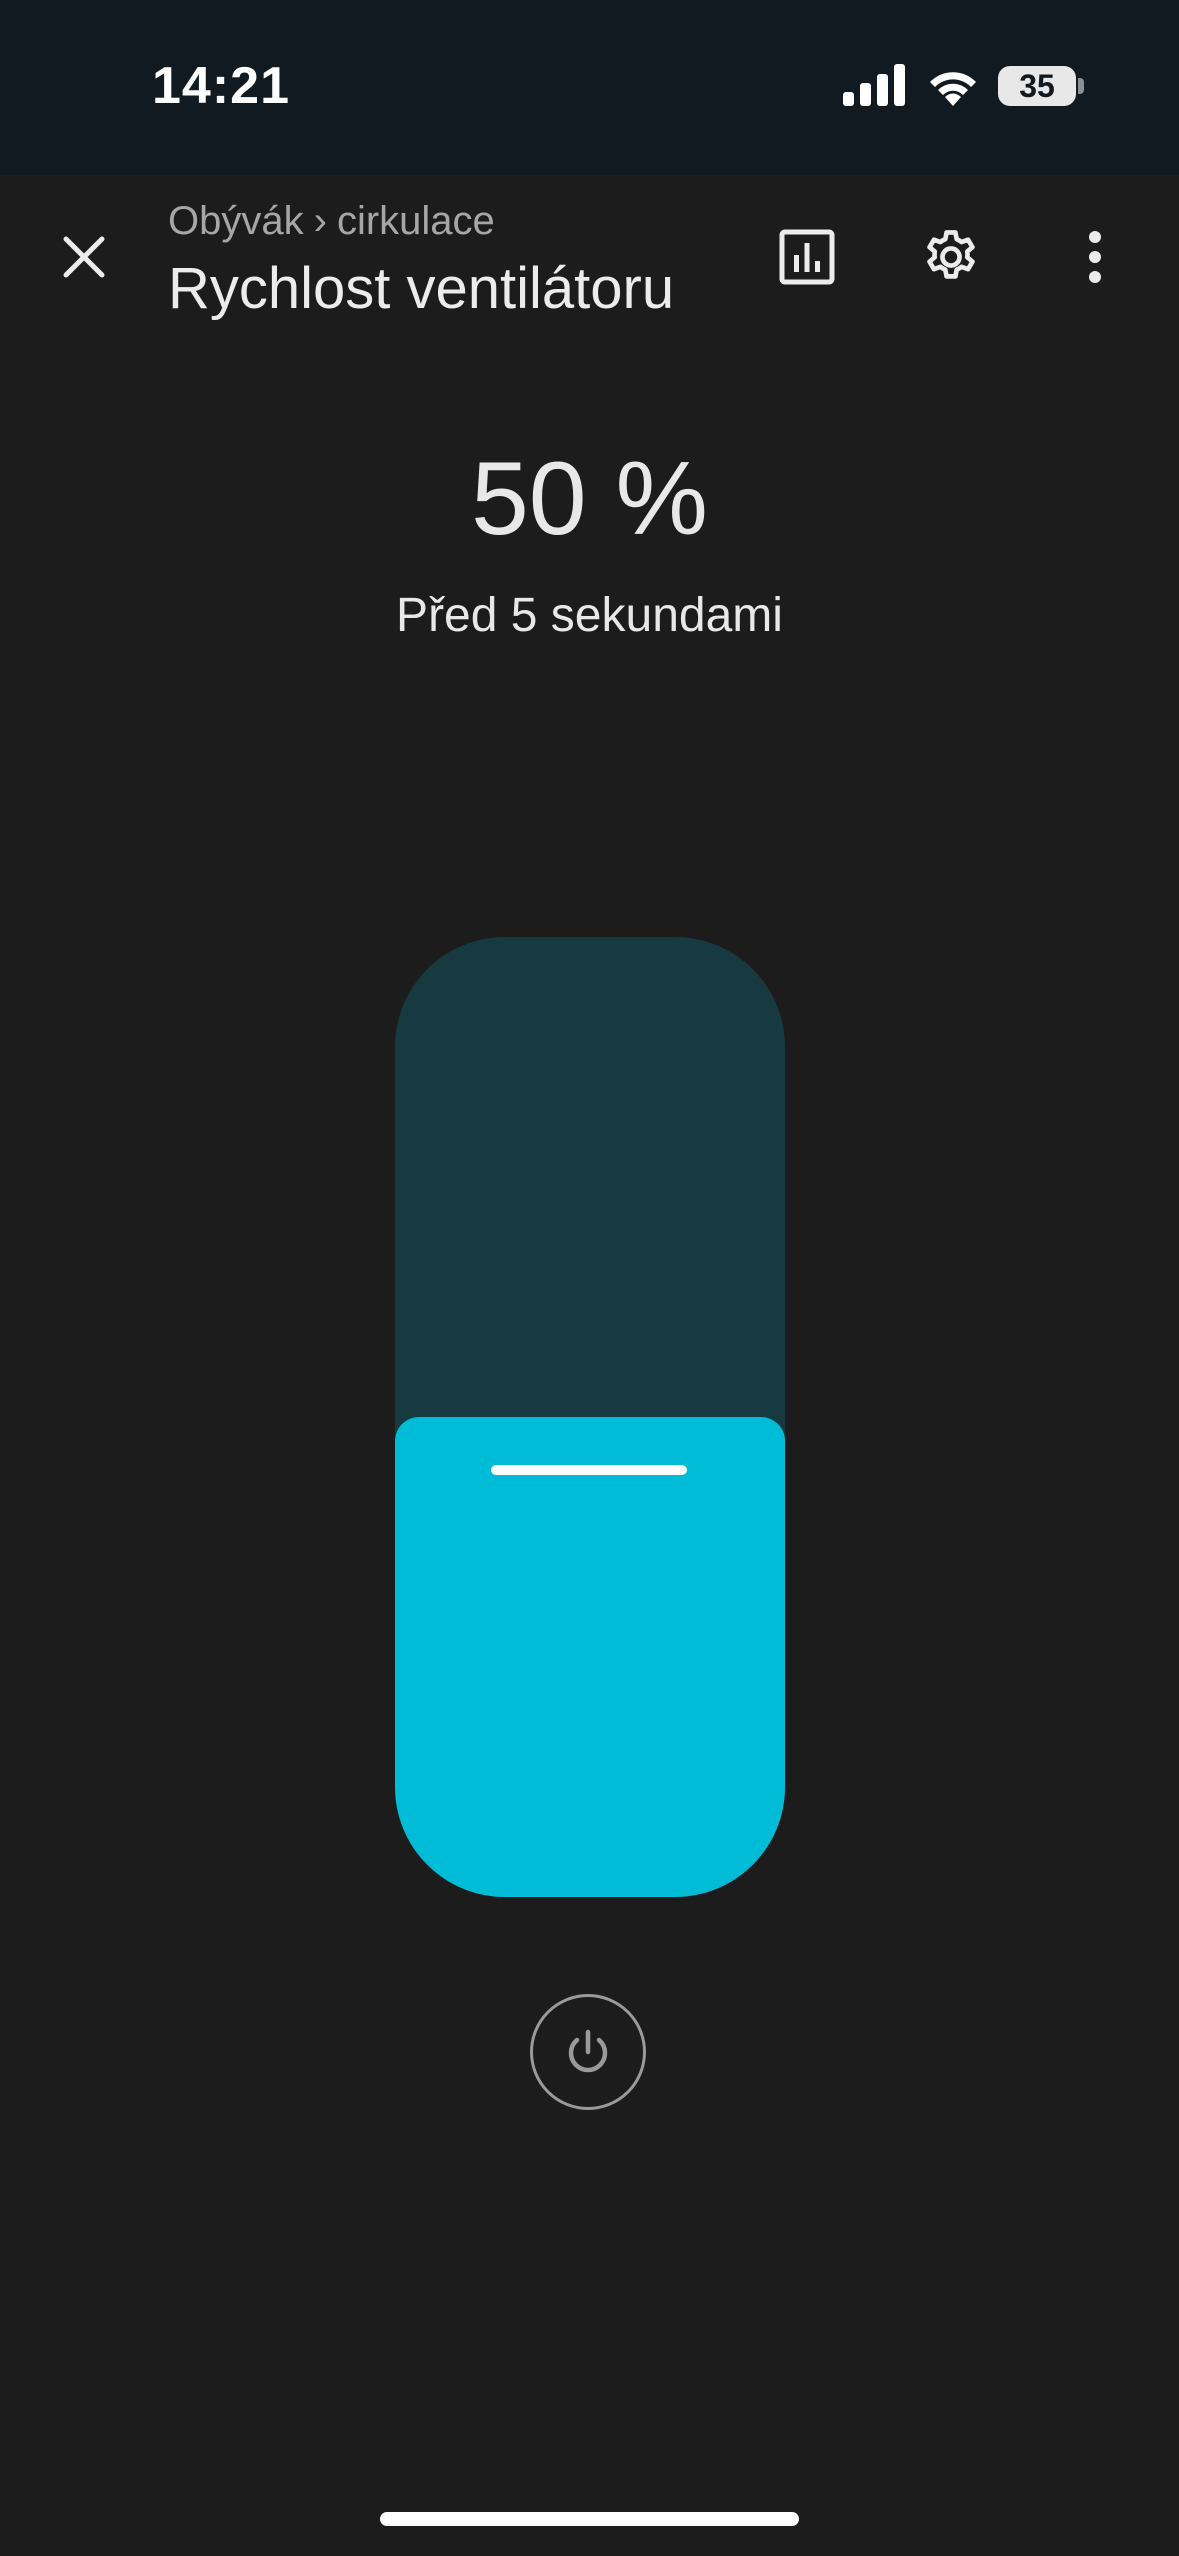 This screenshot has height=2556, width=1179. I want to click on gear-icon, so click(951, 254).